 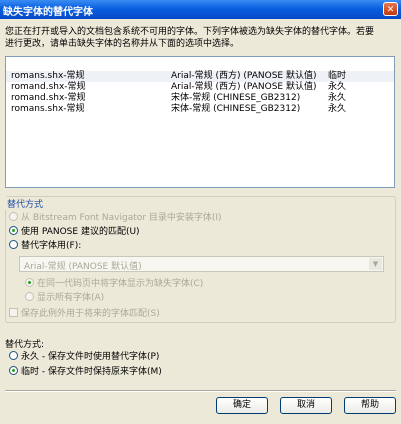 What do you see at coordinates (375, 264) in the screenshot?
I see `chevron-down-icon: ▼` at bounding box center [375, 264].